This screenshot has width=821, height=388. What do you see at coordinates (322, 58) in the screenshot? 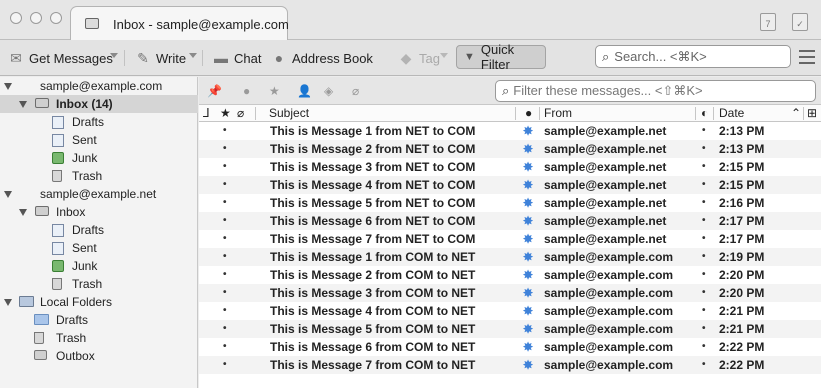
I see `address-book-button: ● Address Book` at bounding box center [322, 58].